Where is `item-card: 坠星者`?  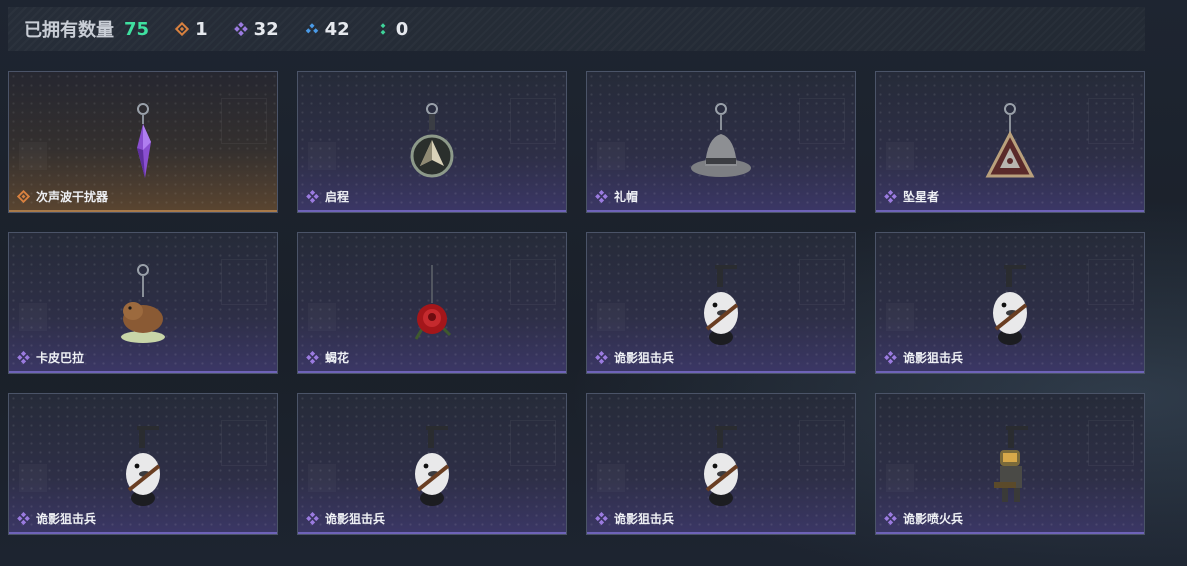 item-card: 坠星者 is located at coordinates (1010, 142).